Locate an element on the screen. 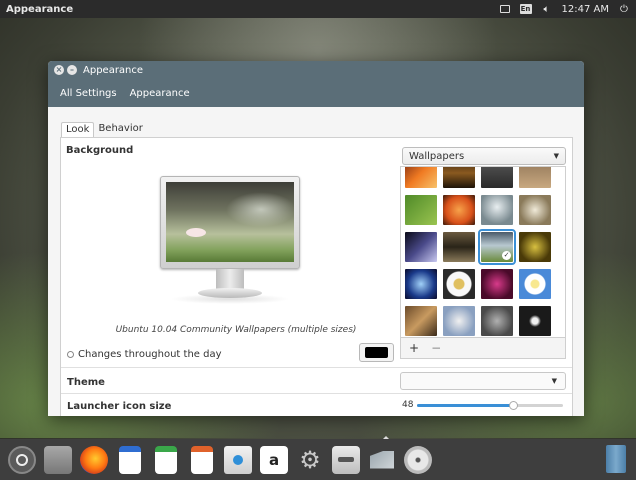  color-swatch is located at coordinates (376, 352).